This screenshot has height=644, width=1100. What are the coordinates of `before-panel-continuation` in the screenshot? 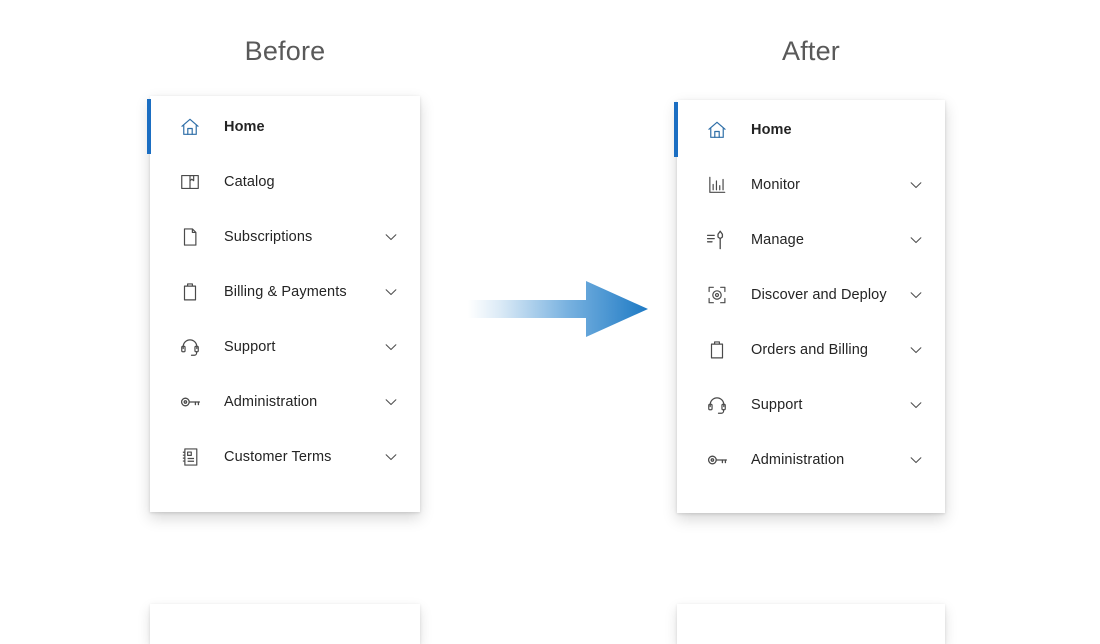 It's located at (285, 624).